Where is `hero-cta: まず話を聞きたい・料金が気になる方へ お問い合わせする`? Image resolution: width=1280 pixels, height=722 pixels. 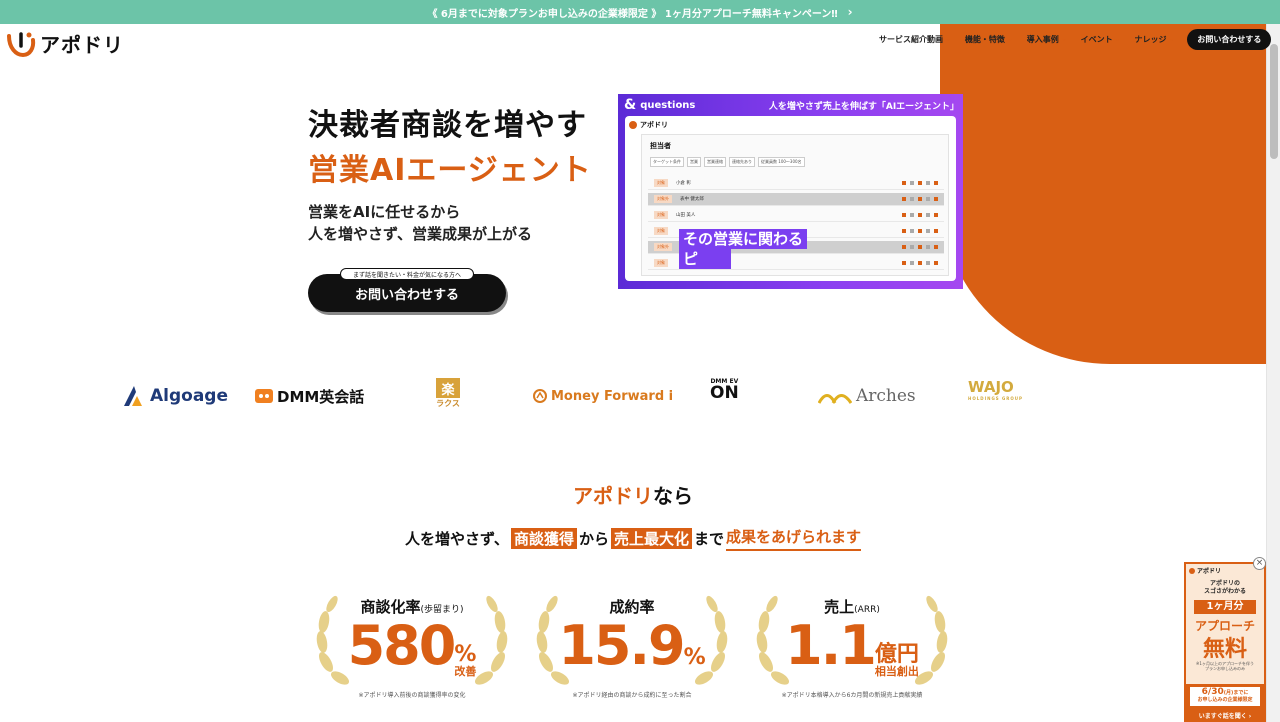
hero-cta: まず話を聞きたい・料金が気になる方へ お問い合わせする is located at coordinates (407, 290).